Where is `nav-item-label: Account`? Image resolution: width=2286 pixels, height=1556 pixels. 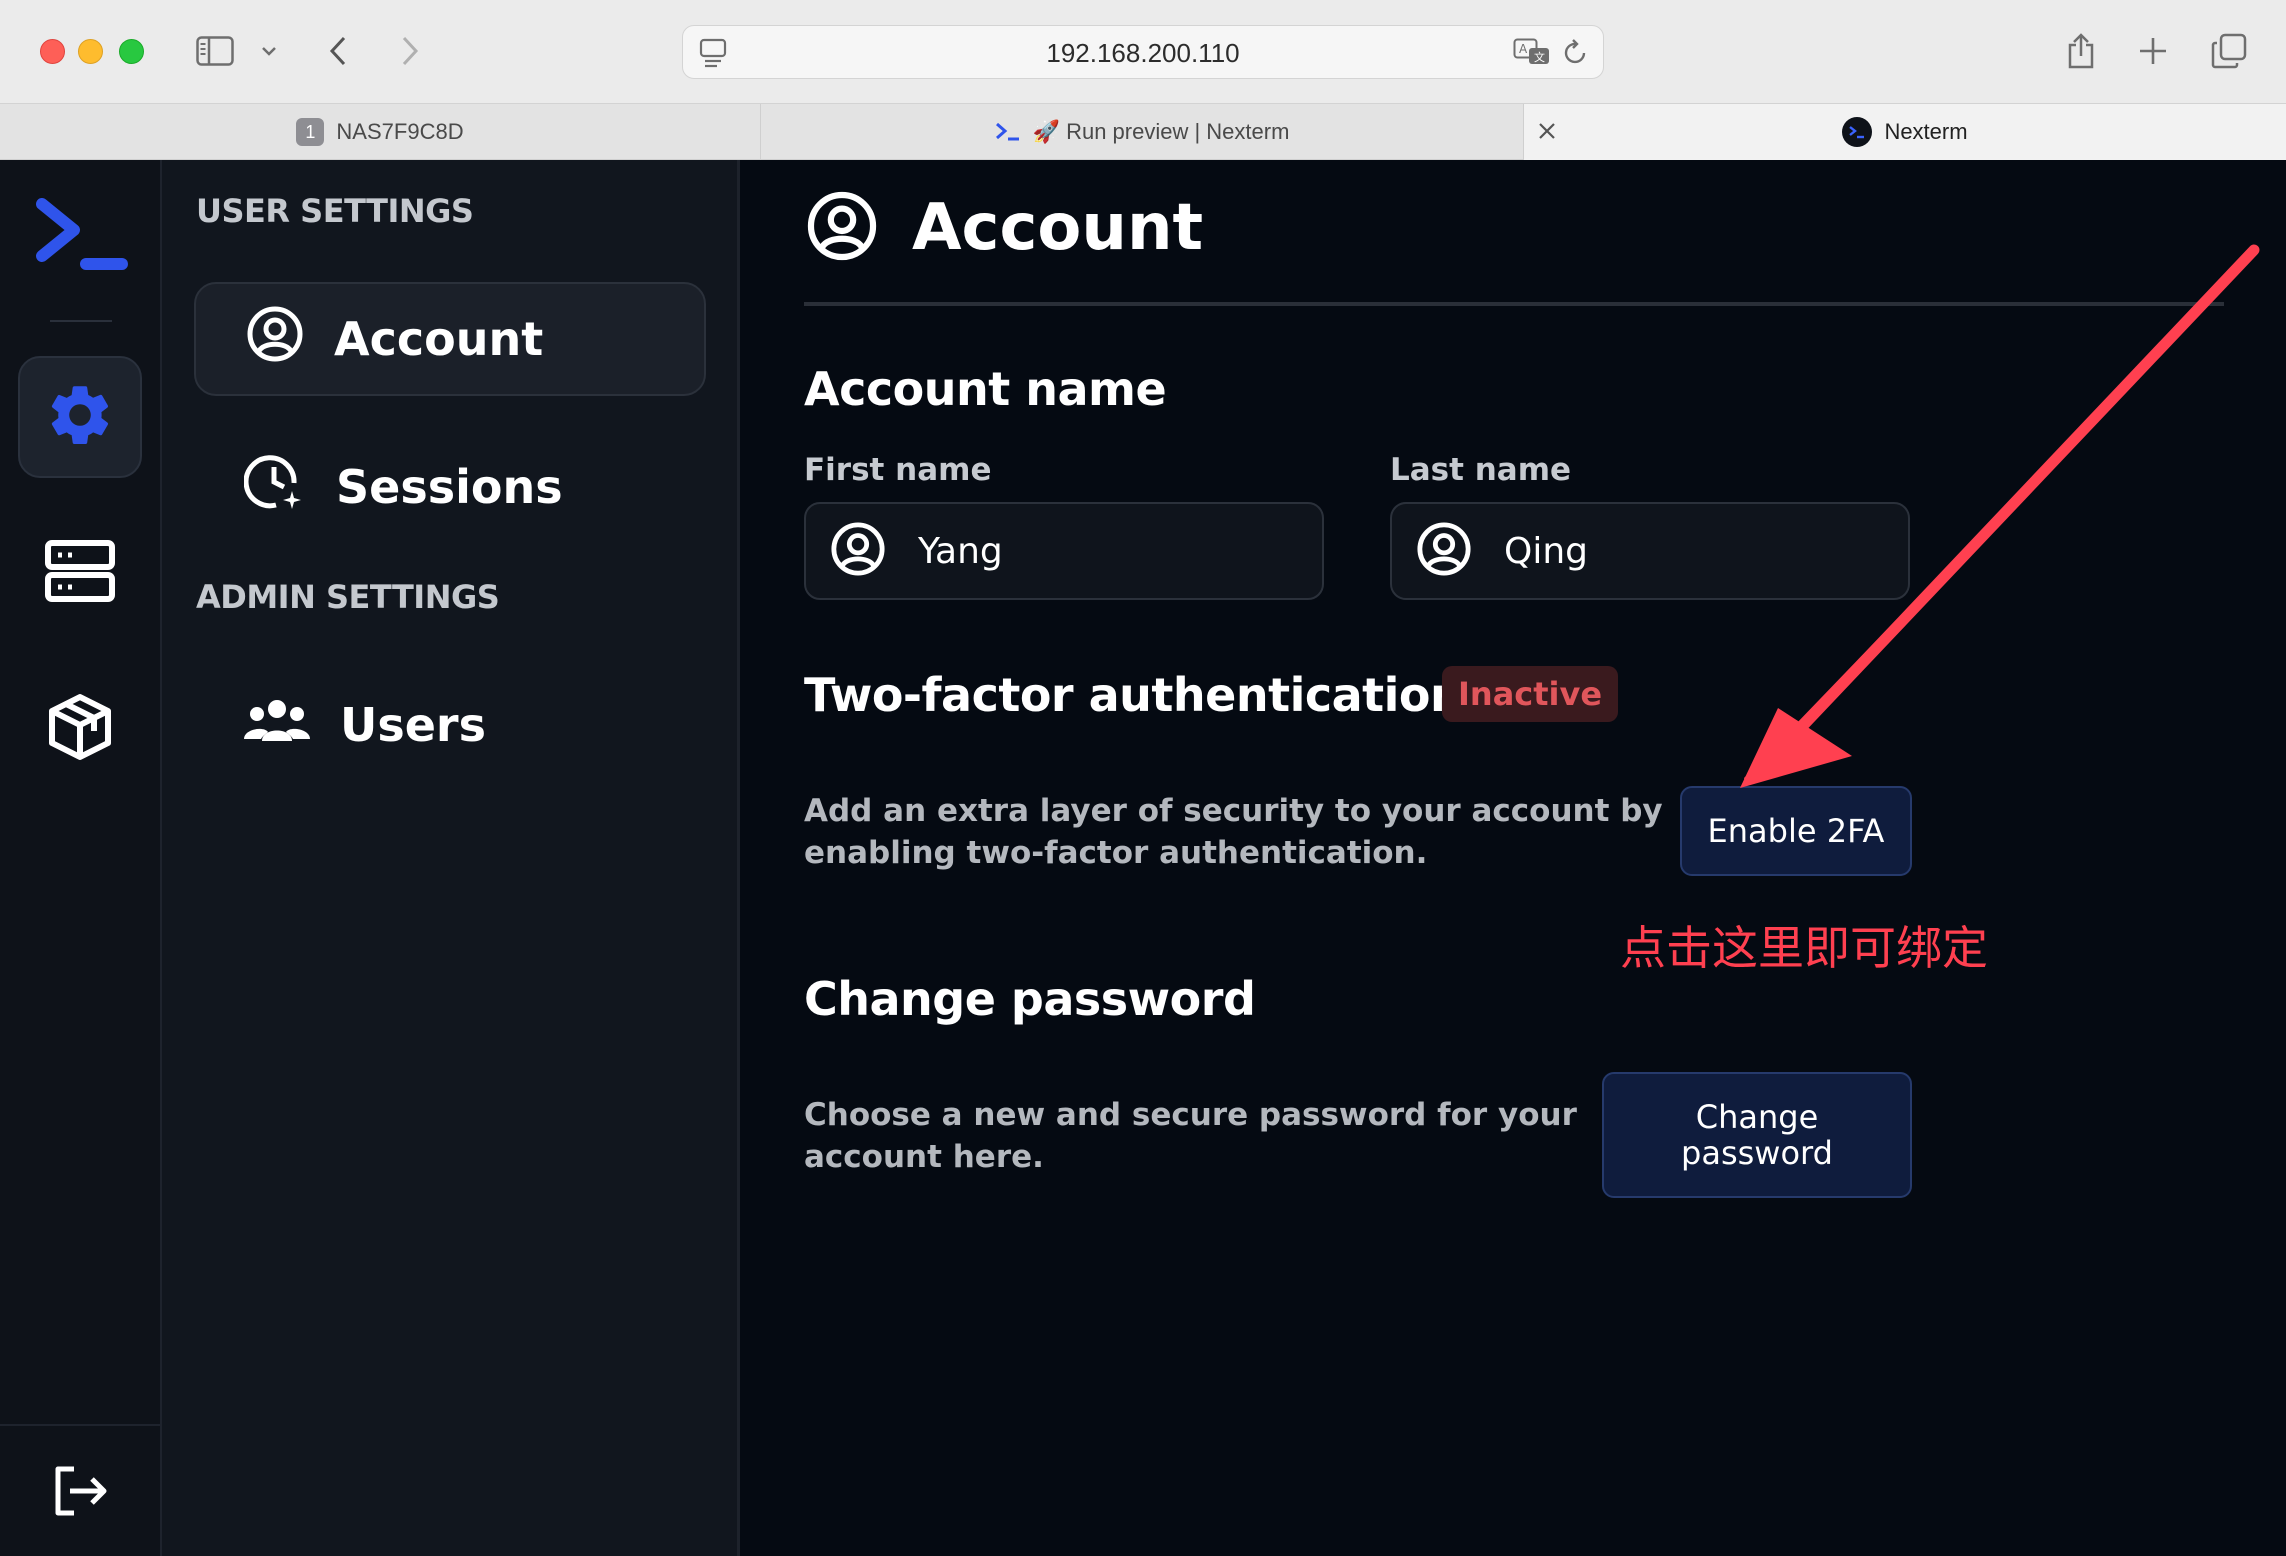
nav-item-label: Account is located at coordinates (439, 339).